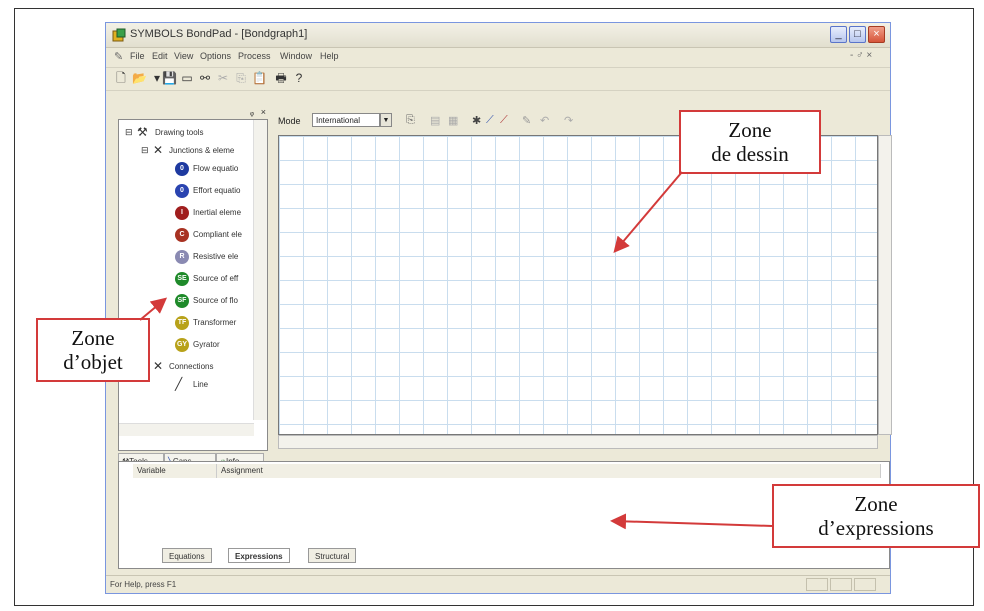 The width and height of the screenshot is (984, 611). I want to click on save-icon: 💾, so click(169, 78).